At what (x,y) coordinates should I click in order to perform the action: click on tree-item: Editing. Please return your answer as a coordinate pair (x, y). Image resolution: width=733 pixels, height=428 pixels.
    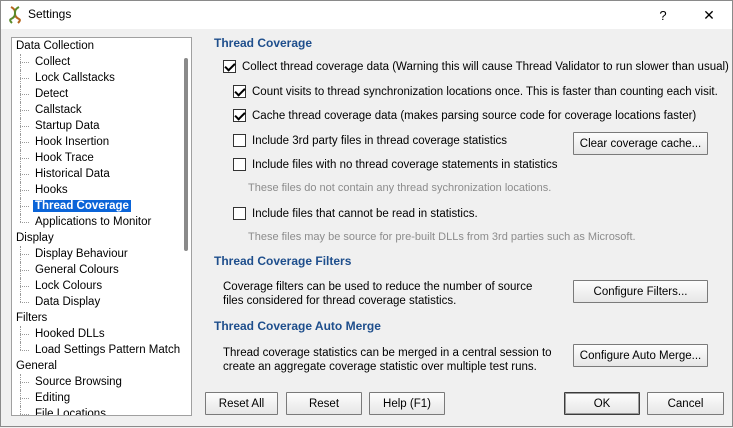
    Looking at the image, I should click on (97, 398).